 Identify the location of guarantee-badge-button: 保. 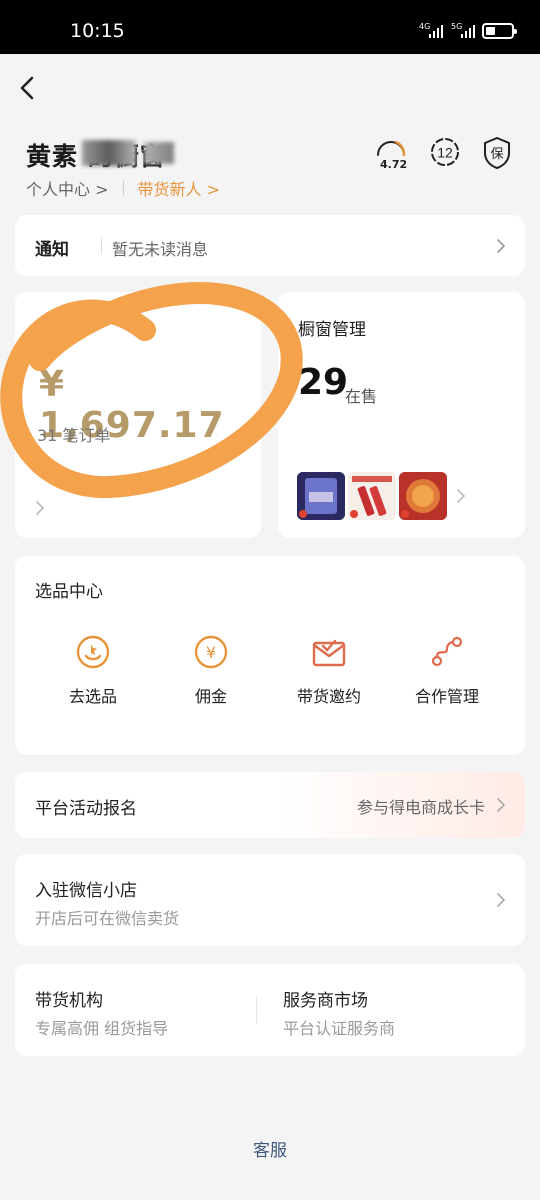
(497, 152).